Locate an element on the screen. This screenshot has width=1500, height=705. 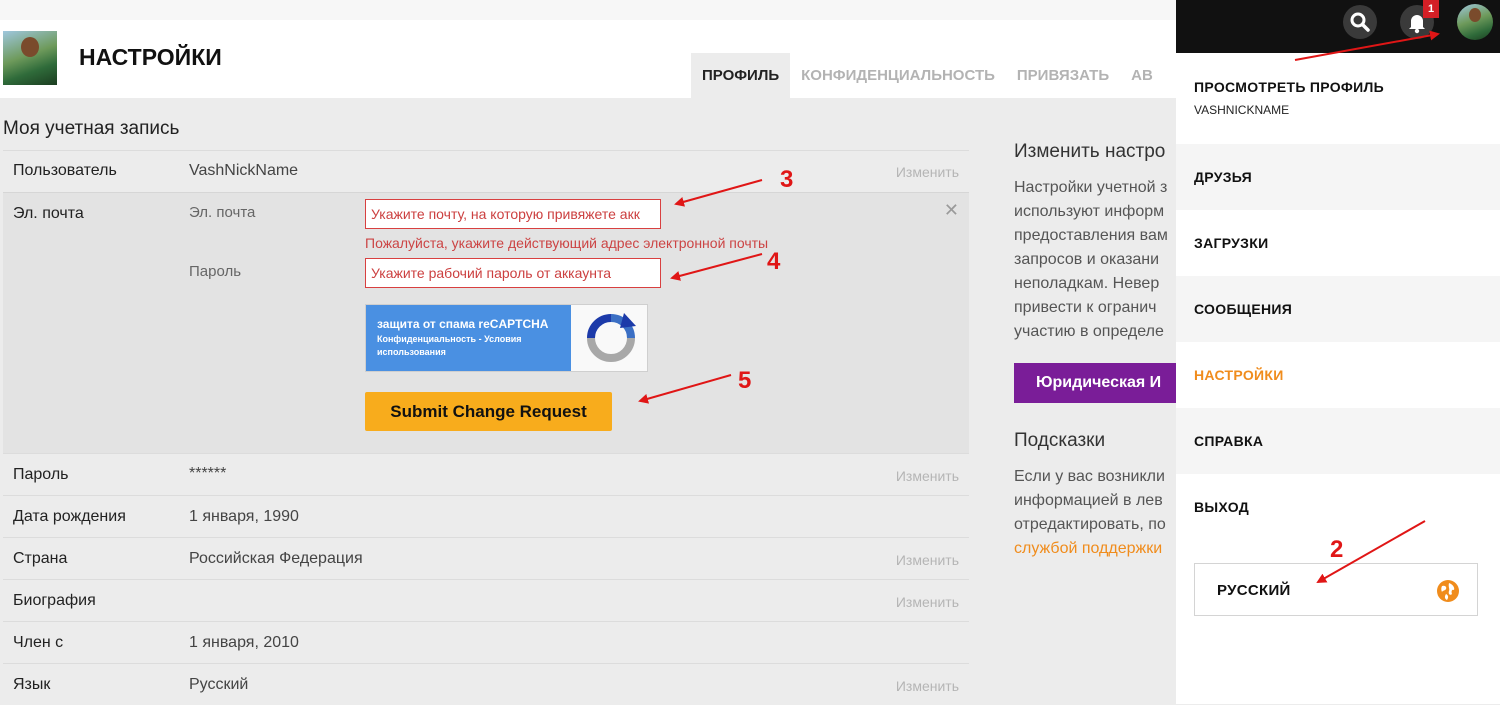
menu-item-label: СООБЩЕНИЯ is located at coordinates (1243, 309).